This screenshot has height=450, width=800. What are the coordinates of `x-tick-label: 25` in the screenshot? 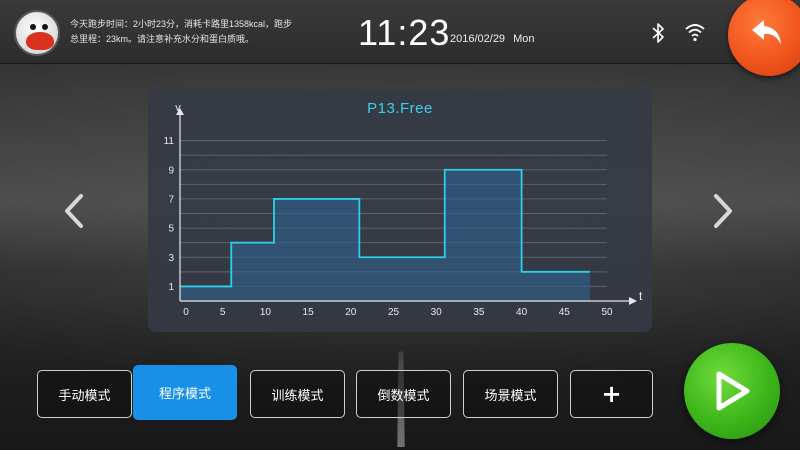 It's located at (394, 312).